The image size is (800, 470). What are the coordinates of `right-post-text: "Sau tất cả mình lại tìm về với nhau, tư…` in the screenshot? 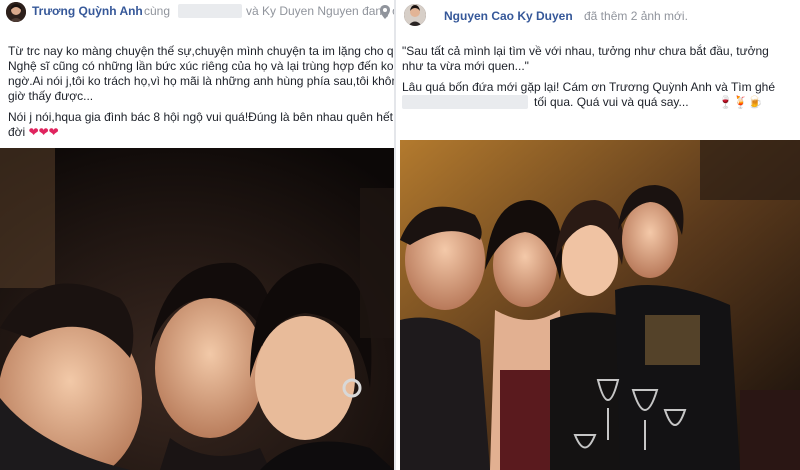 It's located at (588, 77).